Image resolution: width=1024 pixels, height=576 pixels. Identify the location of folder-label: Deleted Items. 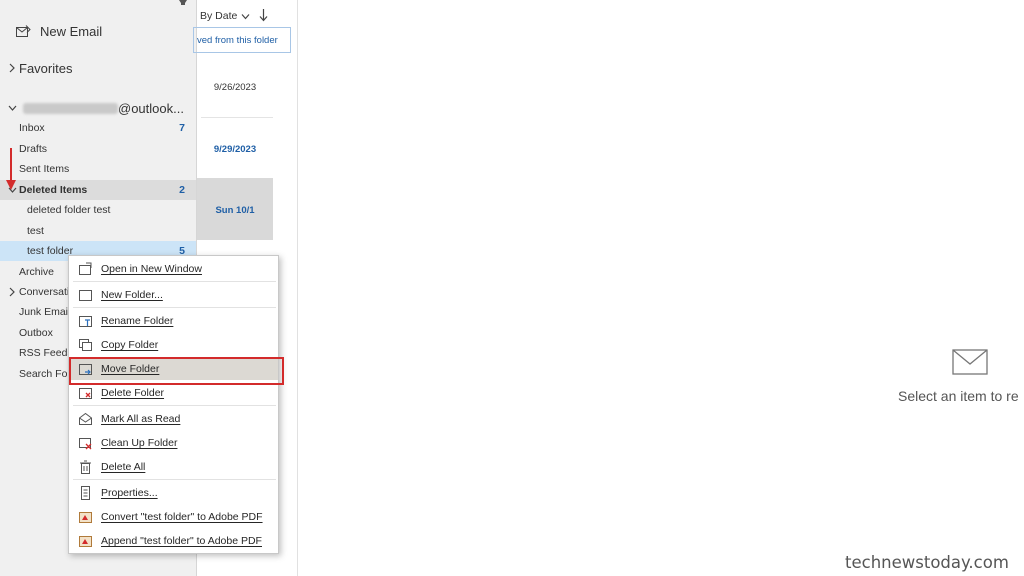
(53, 190).